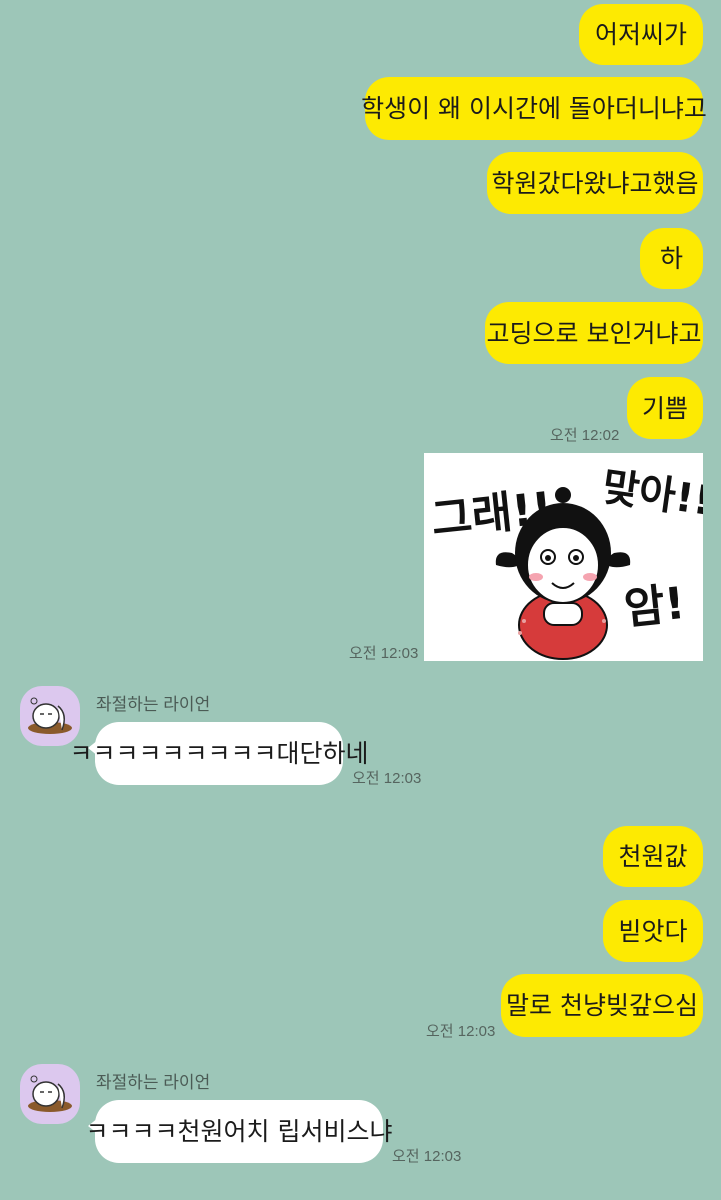 The image size is (721, 1200). Describe the element at coordinates (653, 931) in the screenshot. I see `outgoing-message: 빋앗다` at that location.